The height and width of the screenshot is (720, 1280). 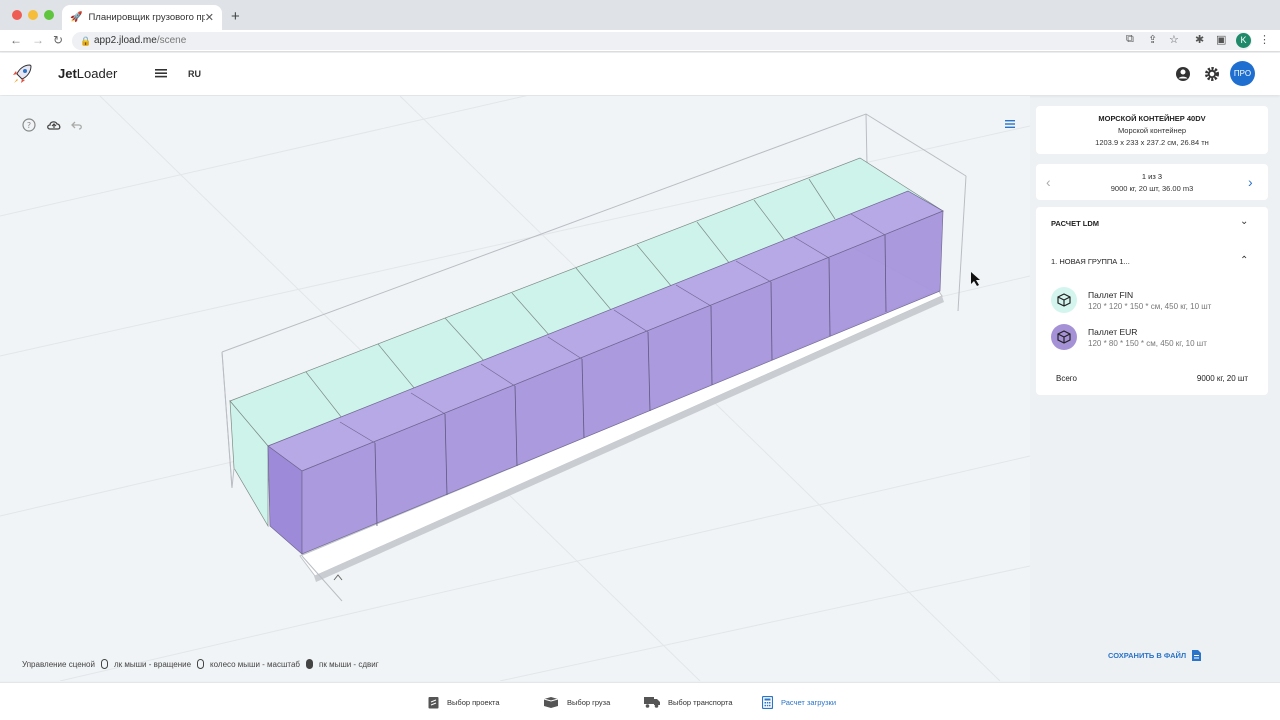 What do you see at coordinates (551, 702) in the screenshot?
I see `open-box-icon` at bounding box center [551, 702].